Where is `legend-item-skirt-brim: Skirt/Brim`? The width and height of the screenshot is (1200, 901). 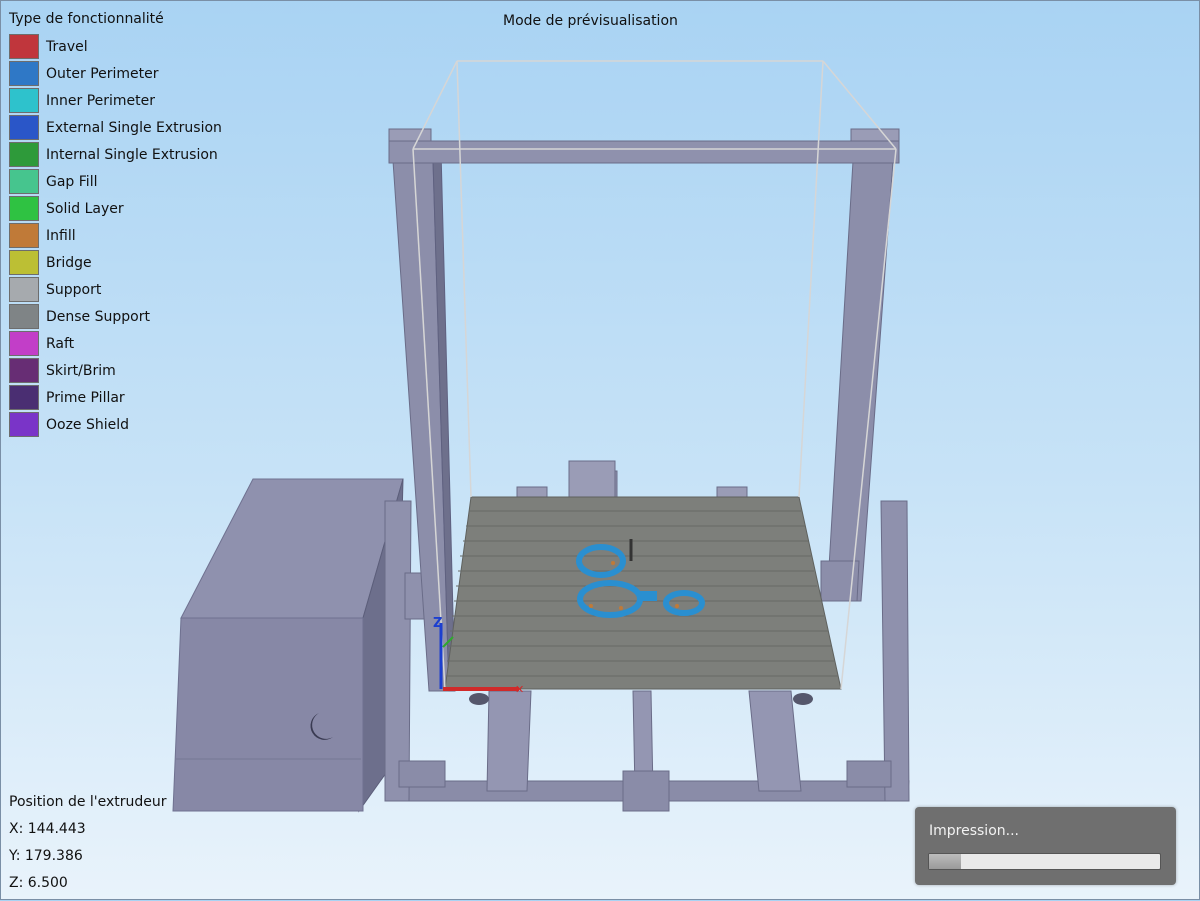 legend-item-skirt-brim: Skirt/Brim is located at coordinates (115, 370).